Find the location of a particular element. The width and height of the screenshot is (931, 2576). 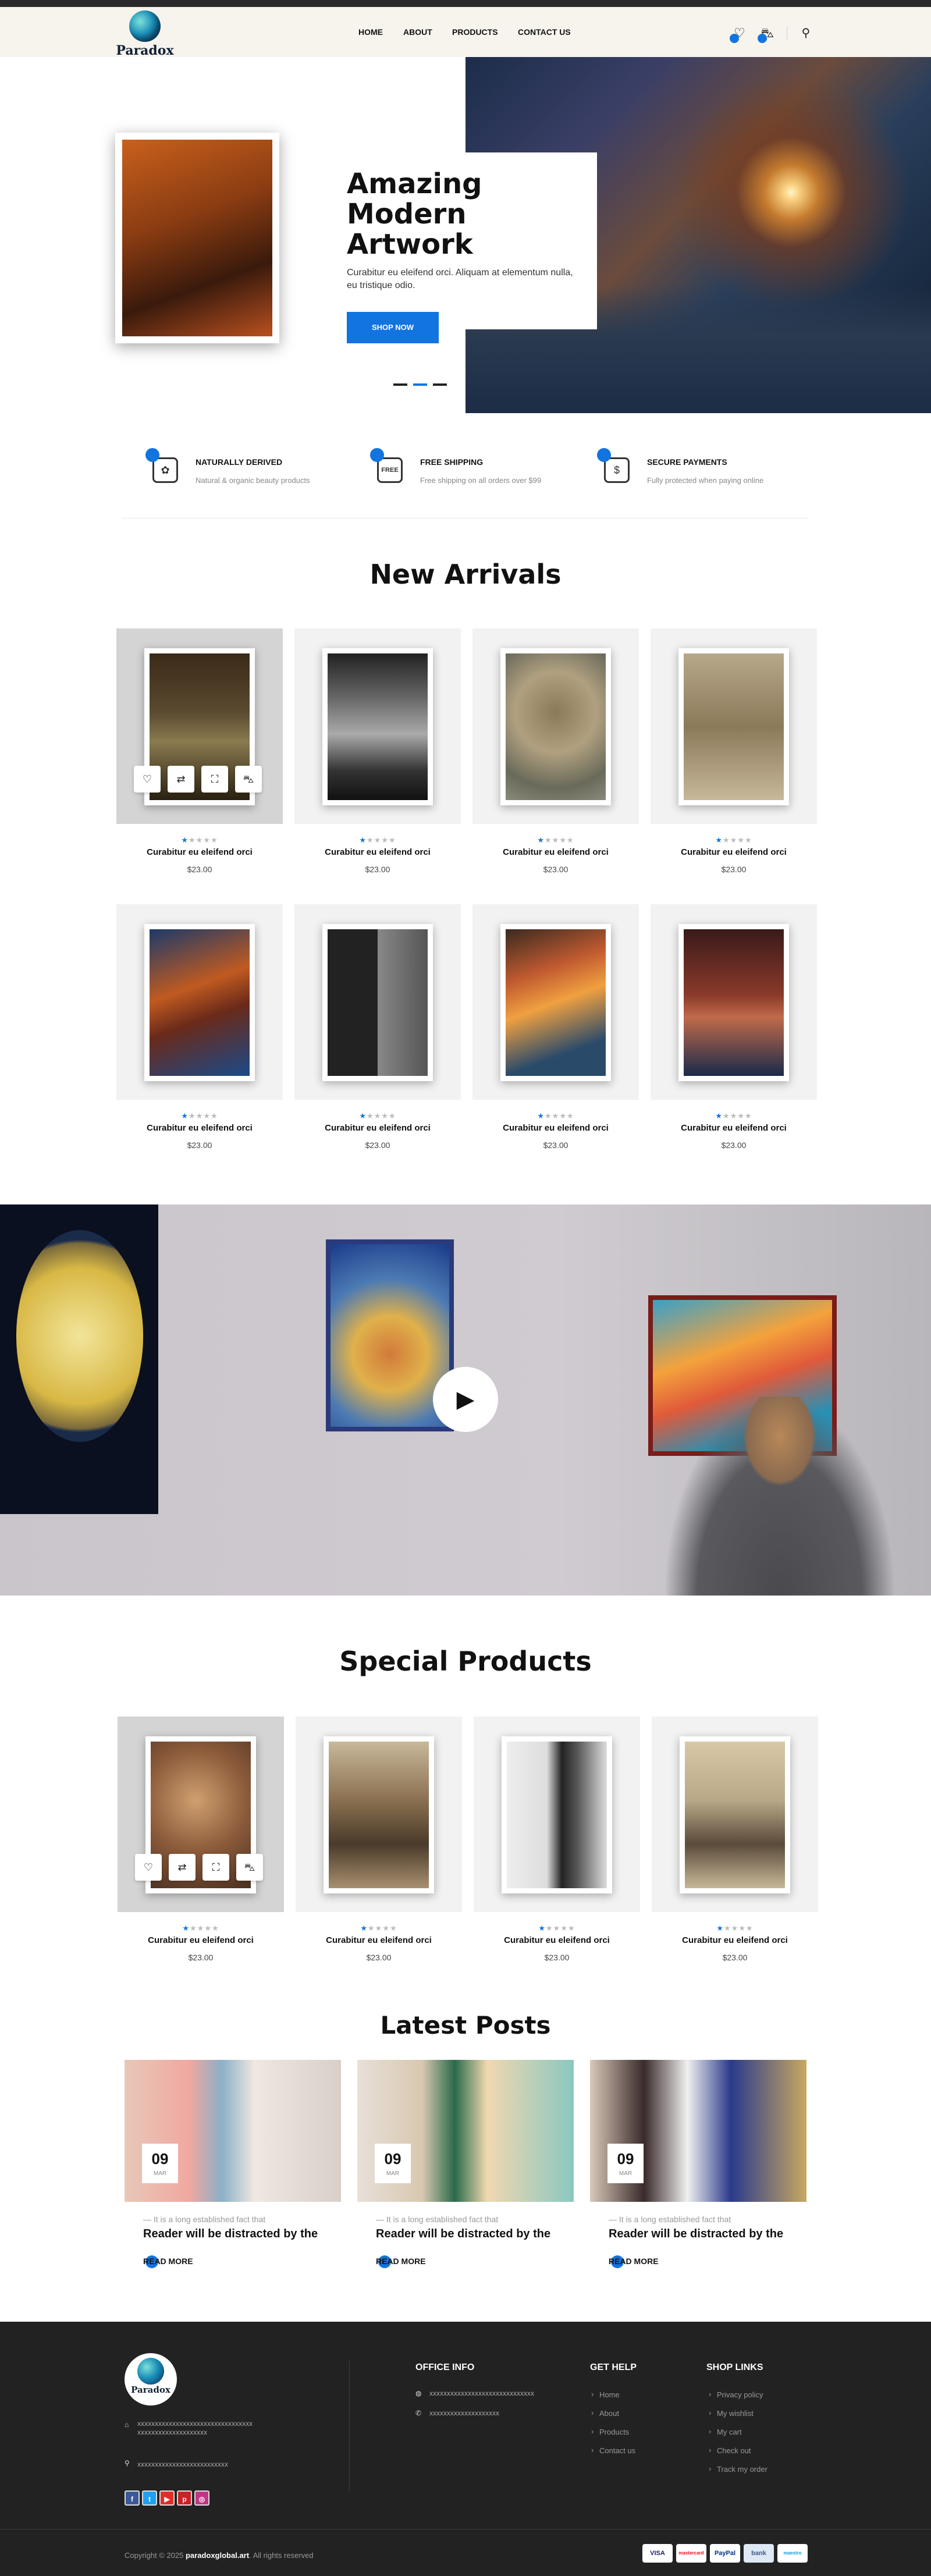

video-moon-painting is located at coordinates (80, 1336).